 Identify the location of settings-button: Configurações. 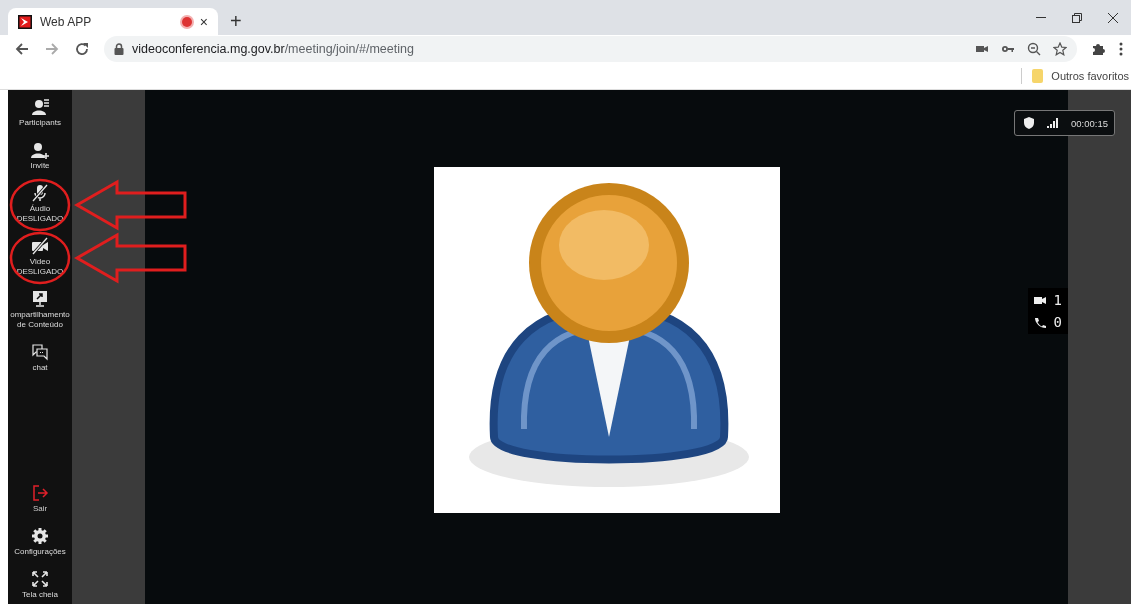
(40, 542).